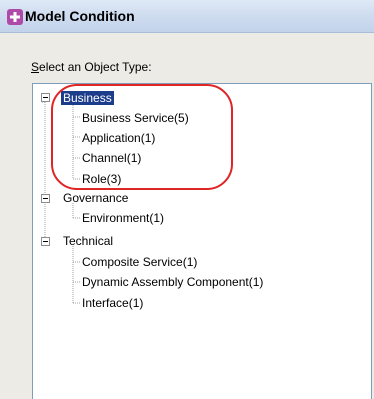 The width and height of the screenshot is (374, 399). Describe the element at coordinates (87, 98) in the screenshot. I see `tree-node-business: Business` at that location.